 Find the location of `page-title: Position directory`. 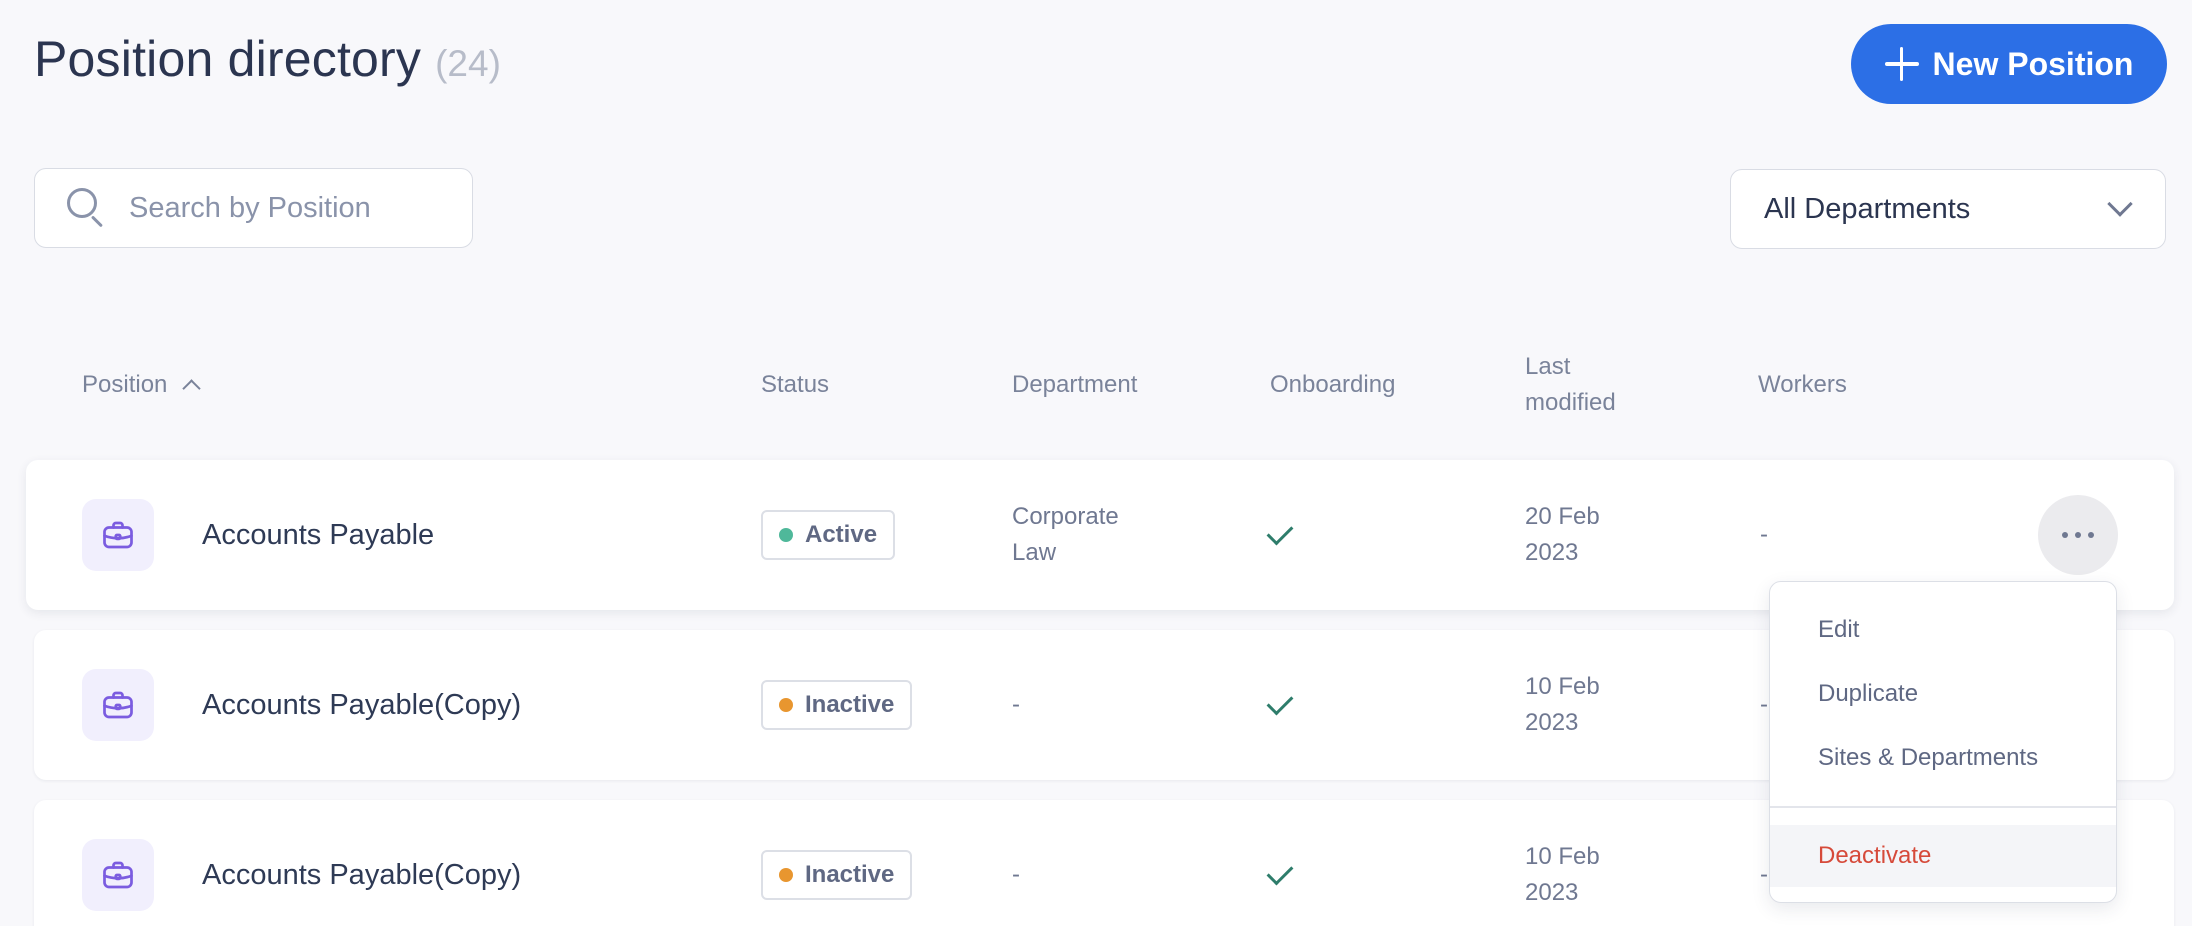

page-title: Position directory is located at coordinates (228, 59).